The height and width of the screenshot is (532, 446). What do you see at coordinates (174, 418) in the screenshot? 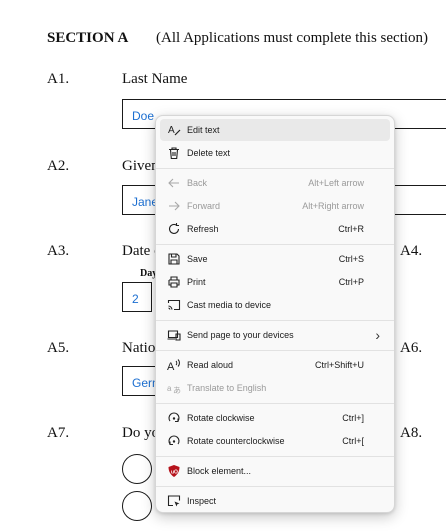
I see `rotate-clockwise-icon` at bounding box center [174, 418].